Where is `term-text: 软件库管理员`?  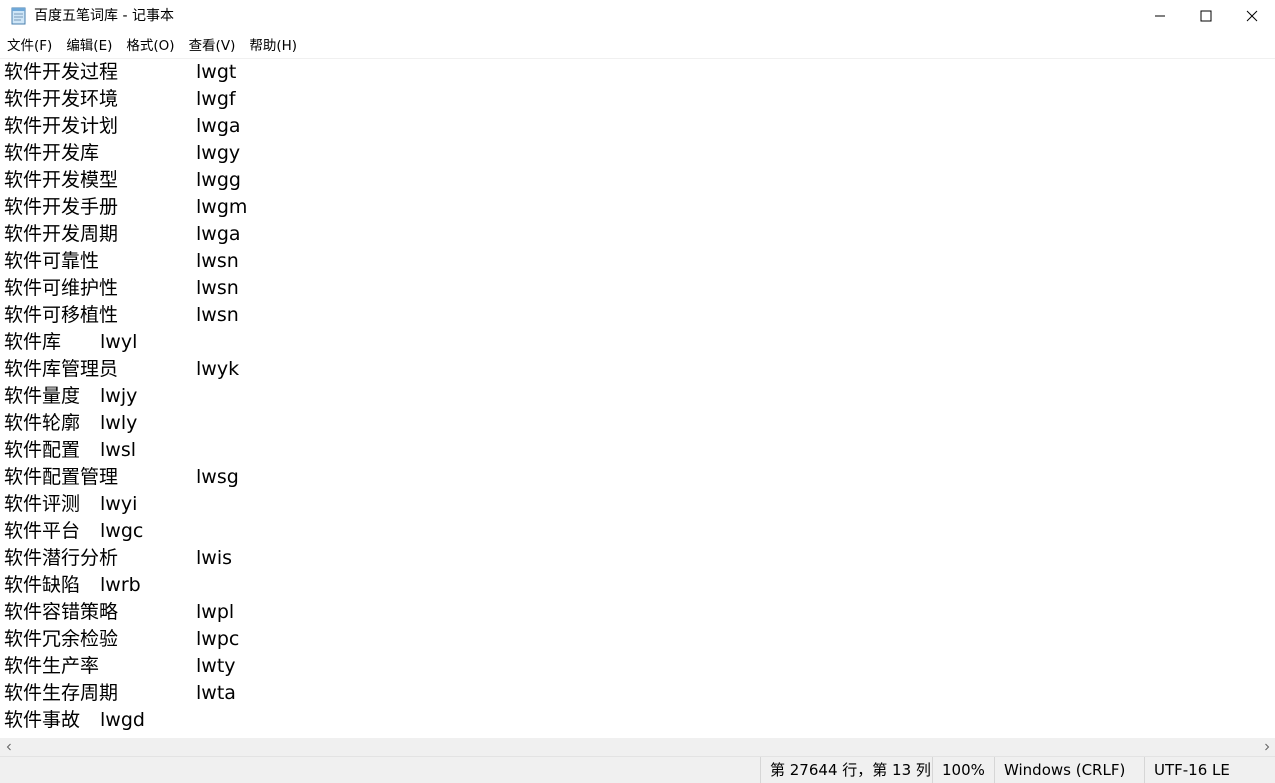 term-text: 软件库管理员 is located at coordinates (61, 369).